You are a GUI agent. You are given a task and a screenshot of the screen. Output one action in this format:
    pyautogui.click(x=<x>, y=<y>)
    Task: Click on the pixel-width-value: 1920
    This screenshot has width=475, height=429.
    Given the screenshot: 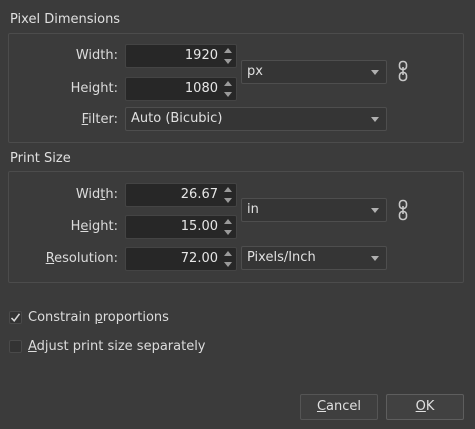 What is the action you would take?
    pyautogui.click(x=201, y=55)
    